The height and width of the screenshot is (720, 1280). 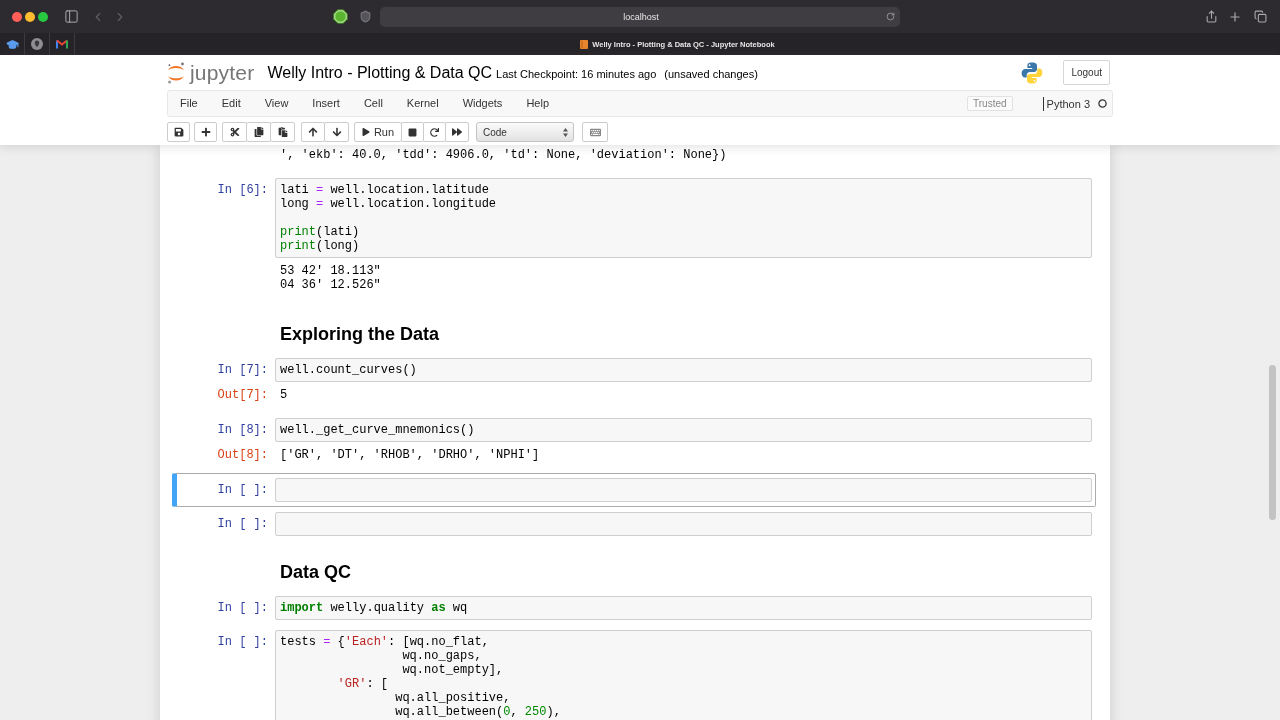 What do you see at coordinates (683, 430) in the screenshot?
I see `code-input: well._get_curve_mnemonics()` at bounding box center [683, 430].